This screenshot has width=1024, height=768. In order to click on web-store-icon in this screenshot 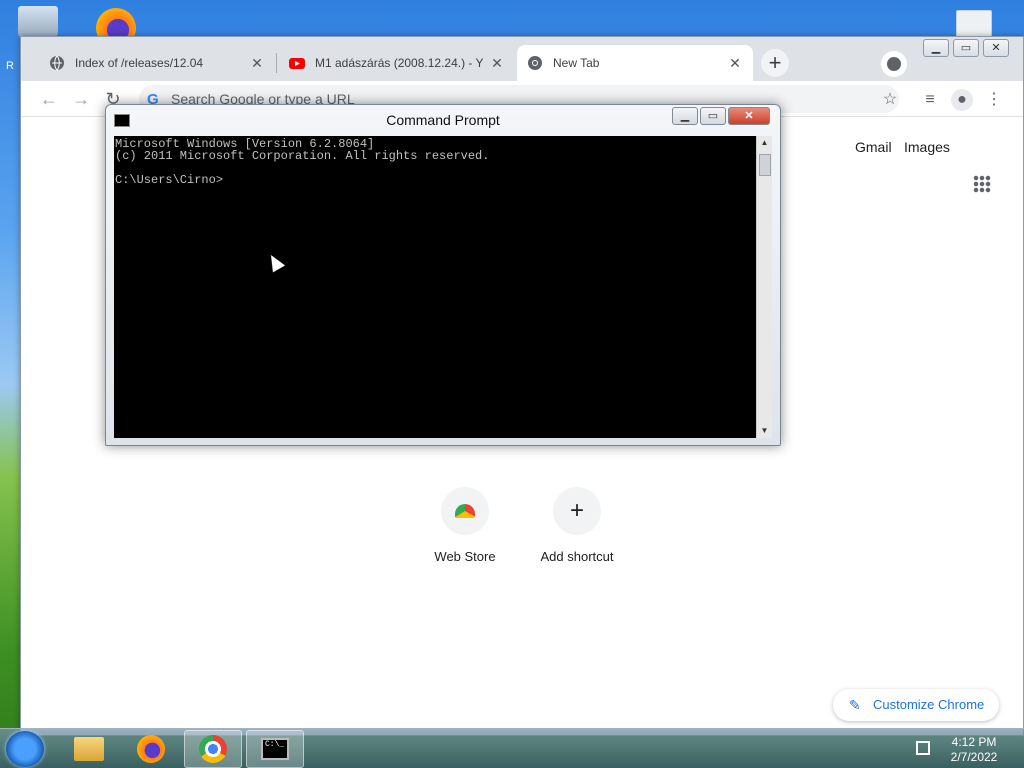, I will do `click(465, 511)`.